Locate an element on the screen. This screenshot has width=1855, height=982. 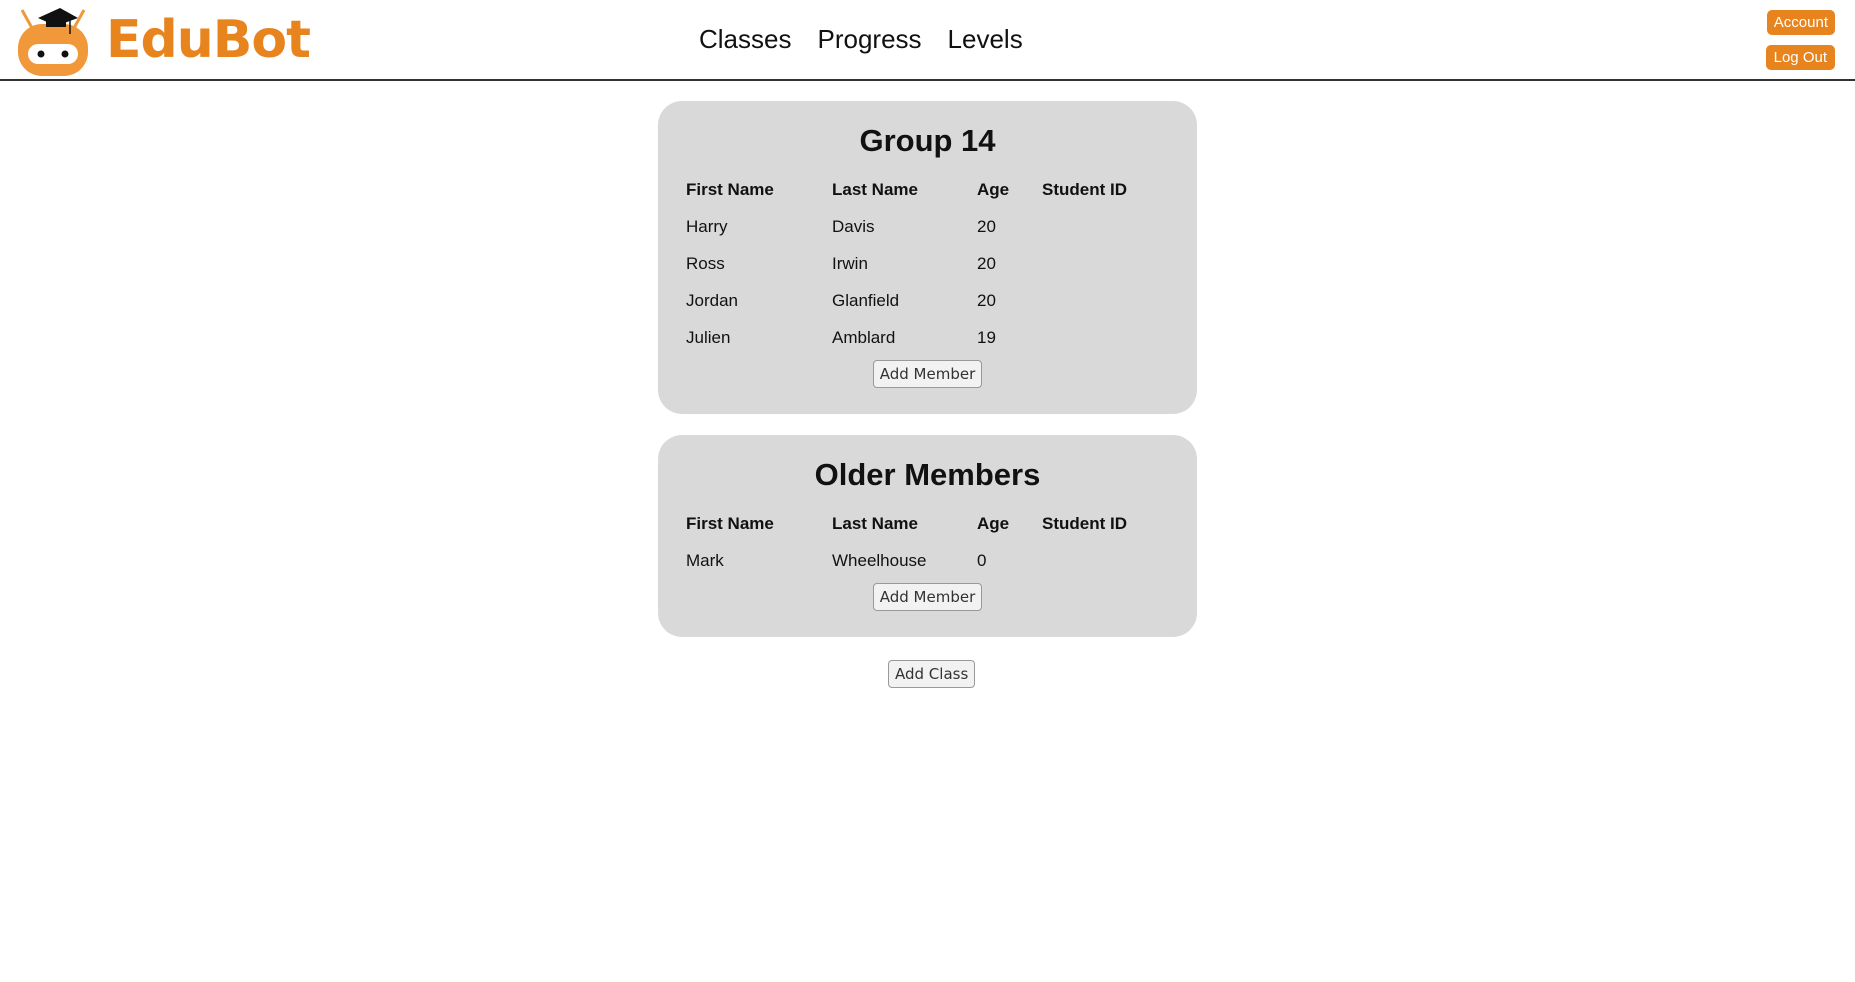
last-name: Glanfield is located at coordinates (866, 300).